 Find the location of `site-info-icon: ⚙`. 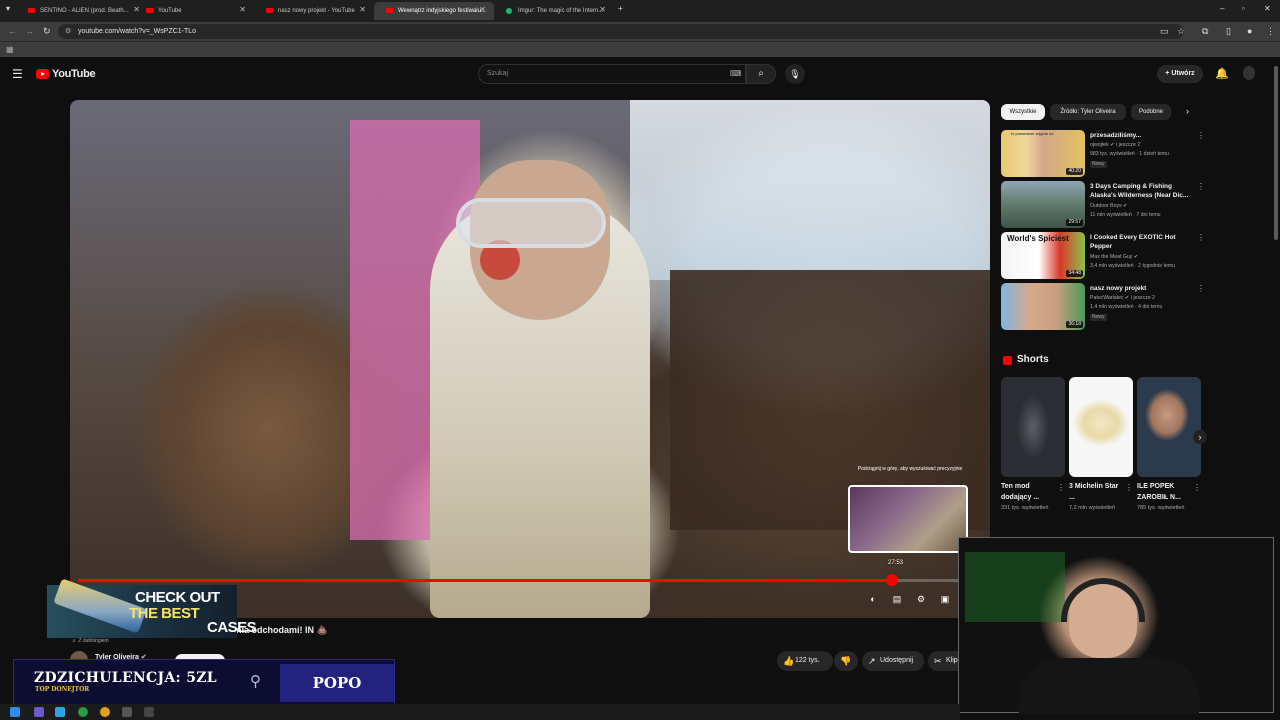

site-info-icon: ⚙ is located at coordinates (68, 31).